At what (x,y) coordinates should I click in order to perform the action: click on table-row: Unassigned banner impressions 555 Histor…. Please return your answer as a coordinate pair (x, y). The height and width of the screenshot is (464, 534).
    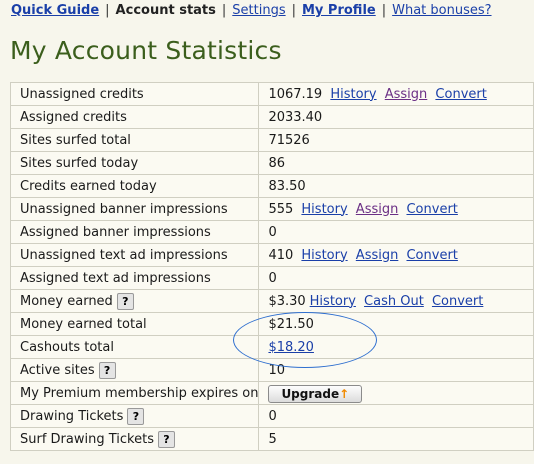
    Looking at the image, I should click on (271, 209).